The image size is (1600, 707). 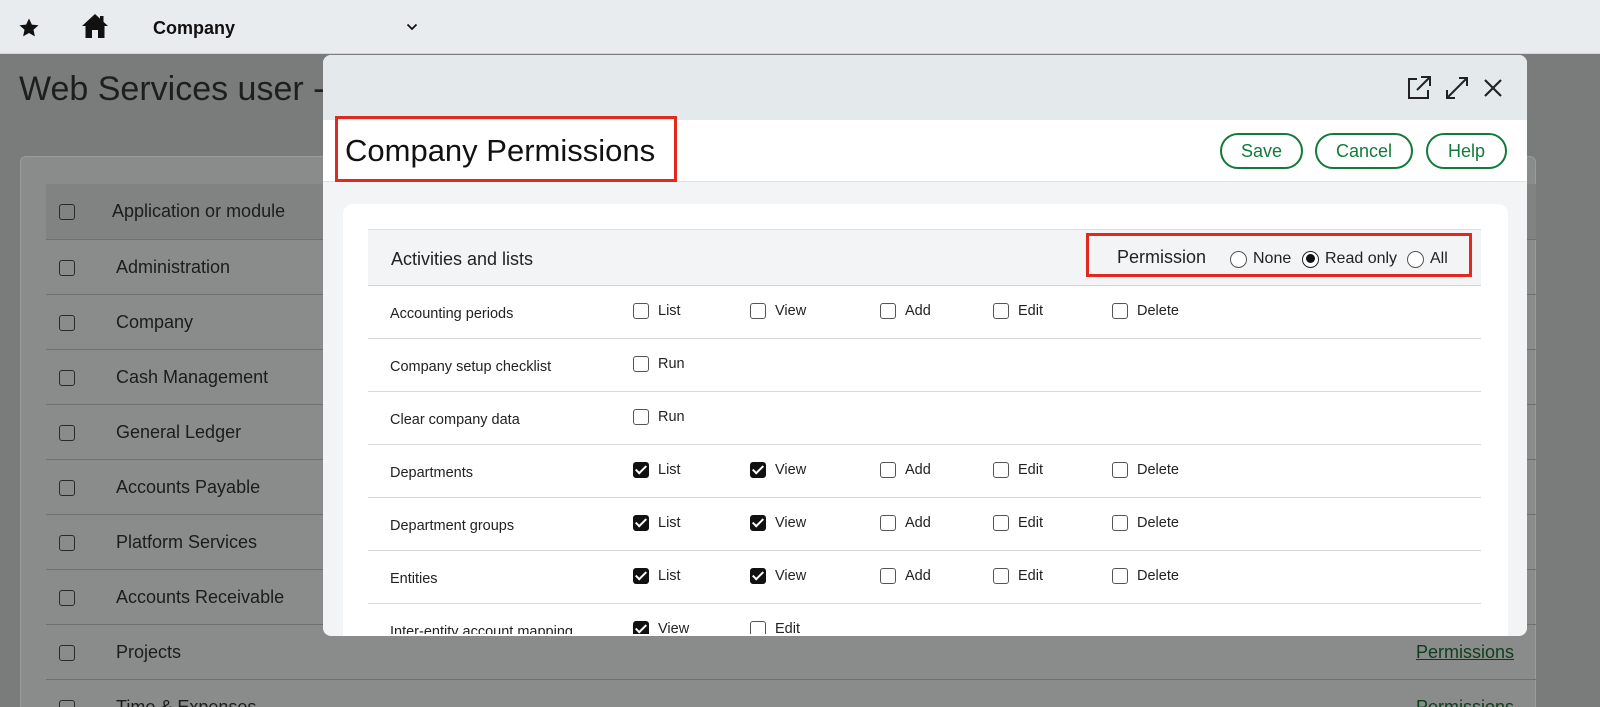 I want to click on select-all-checkbox, so click(x=67, y=212).